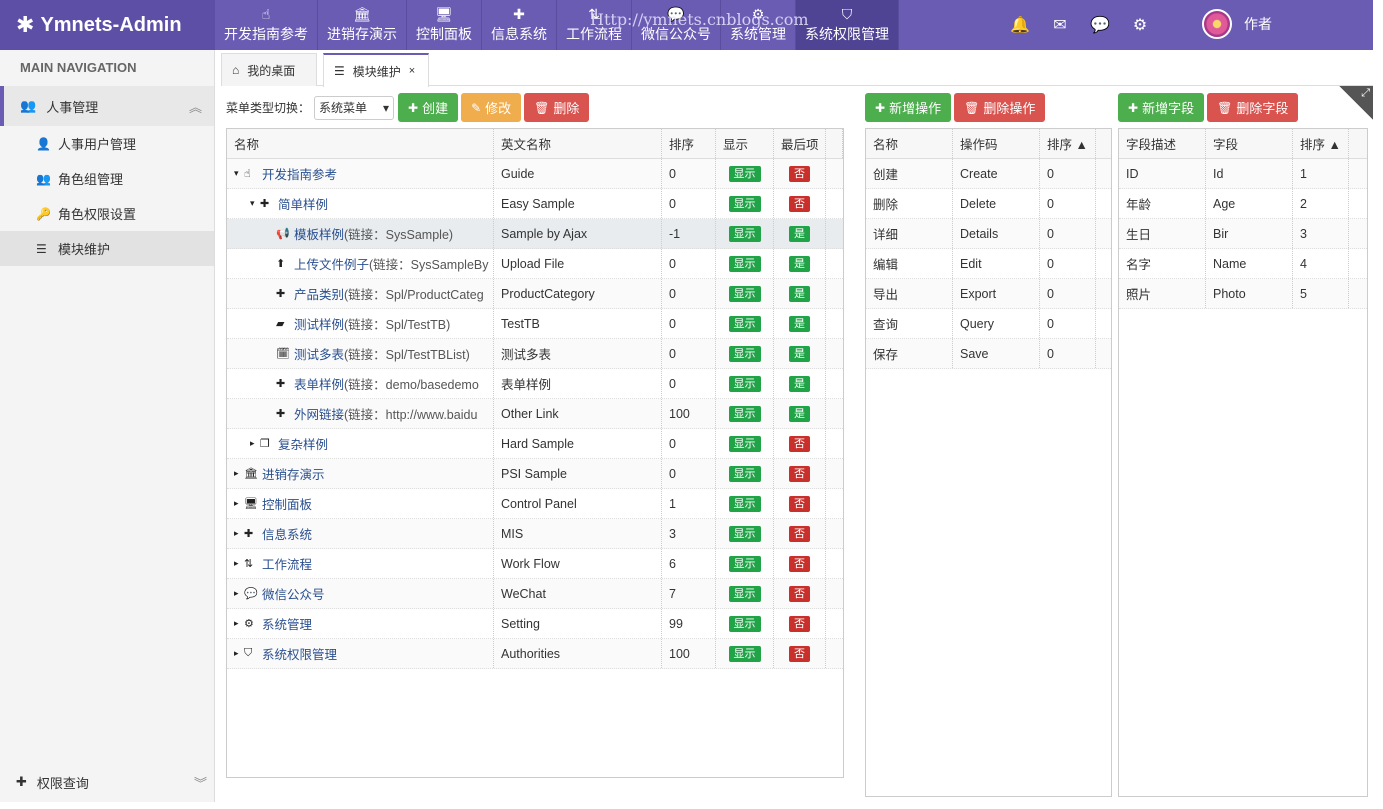 The image size is (1383, 809). Describe the element at coordinates (331, 263) in the screenshot. I see `module-name-link: 上传文件例子` at that location.